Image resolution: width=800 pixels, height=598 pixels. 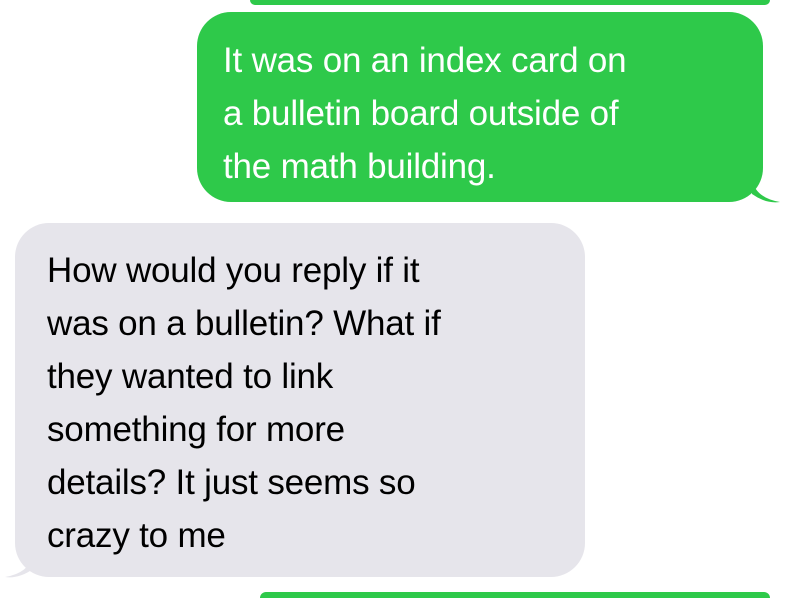 I want to click on message-line: was on a bulletin? What if, so click(x=244, y=323).